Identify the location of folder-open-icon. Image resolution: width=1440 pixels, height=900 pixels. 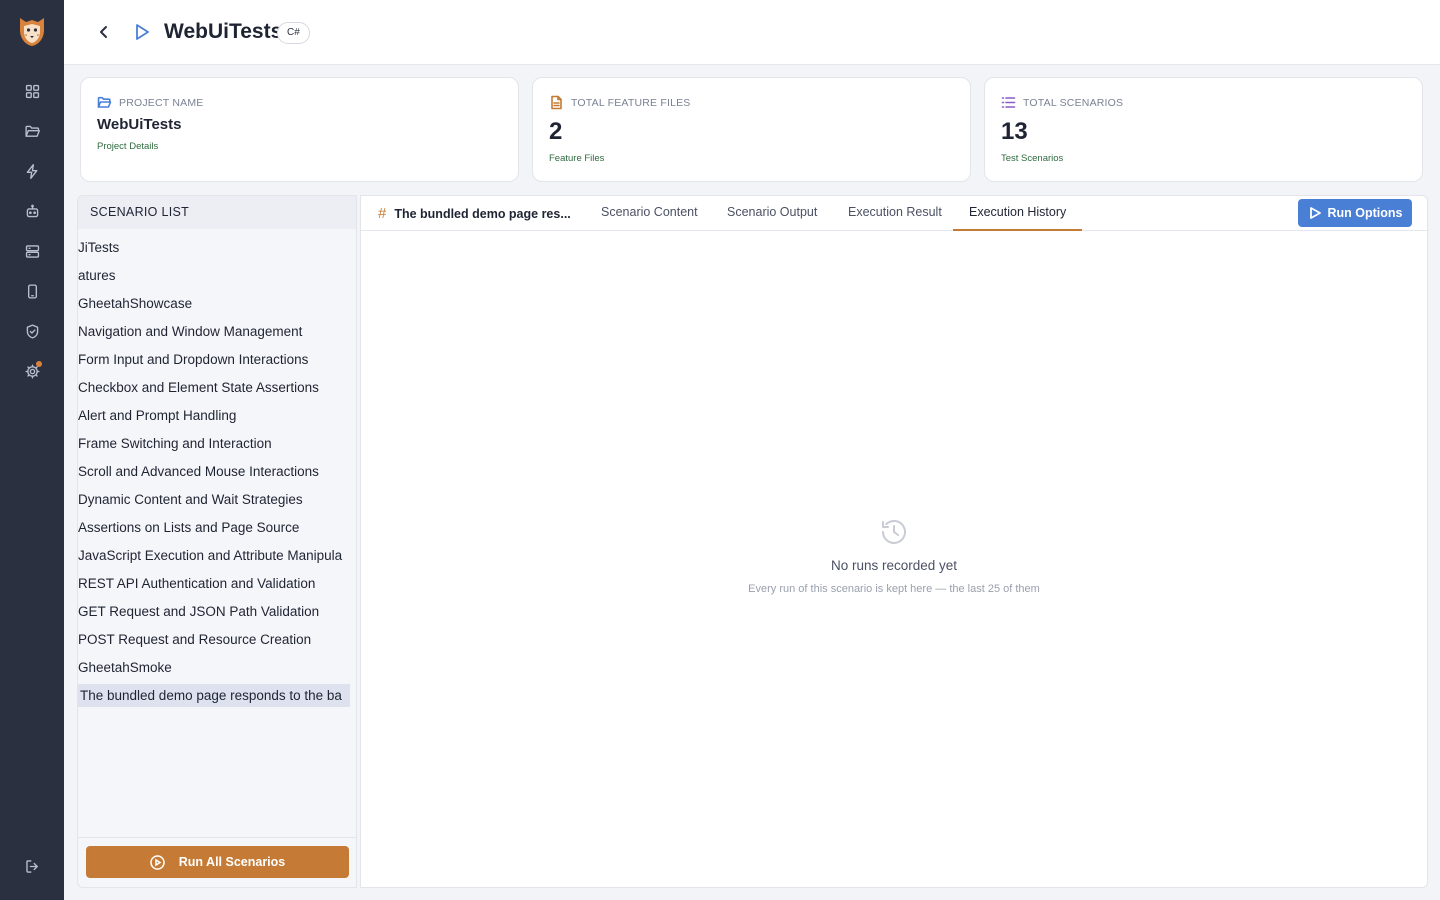
(104, 102).